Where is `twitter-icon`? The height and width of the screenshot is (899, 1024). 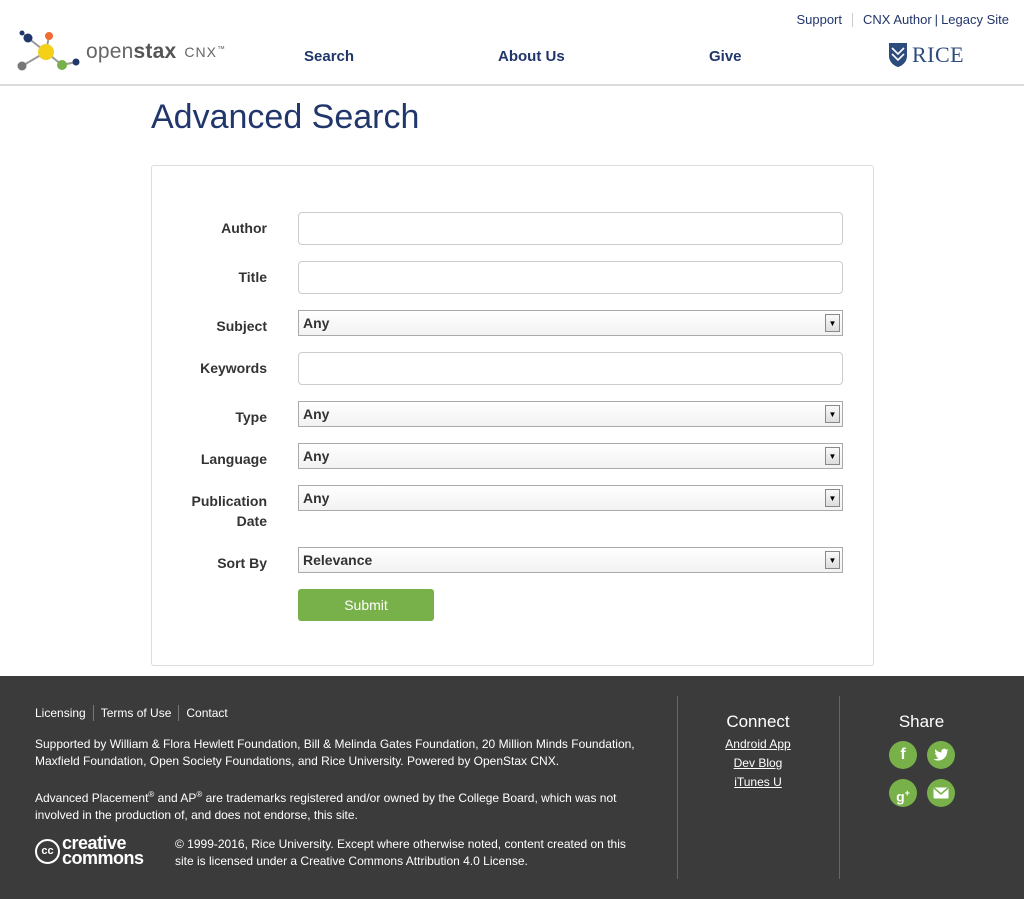 twitter-icon is located at coordinates (941, 755).